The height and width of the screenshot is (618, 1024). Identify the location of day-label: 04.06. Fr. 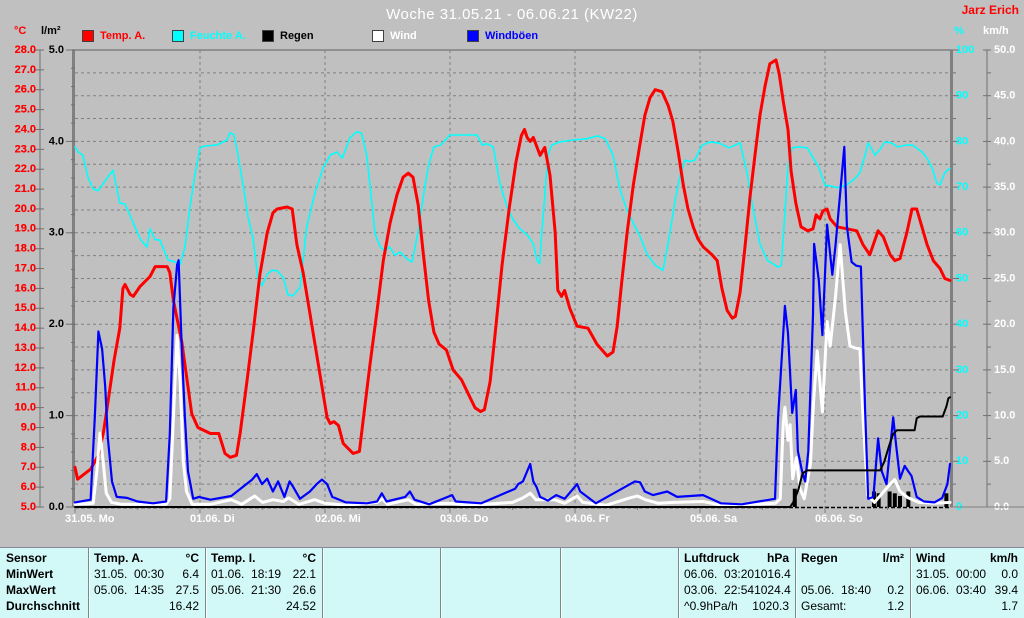
(587, 519).